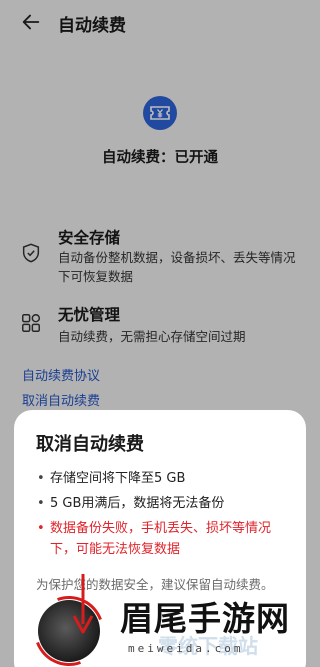 This screenshot has height=667, width=320. I want to click on list-item: 5 GB用满后，数据将无法备份, so click(162, 503).